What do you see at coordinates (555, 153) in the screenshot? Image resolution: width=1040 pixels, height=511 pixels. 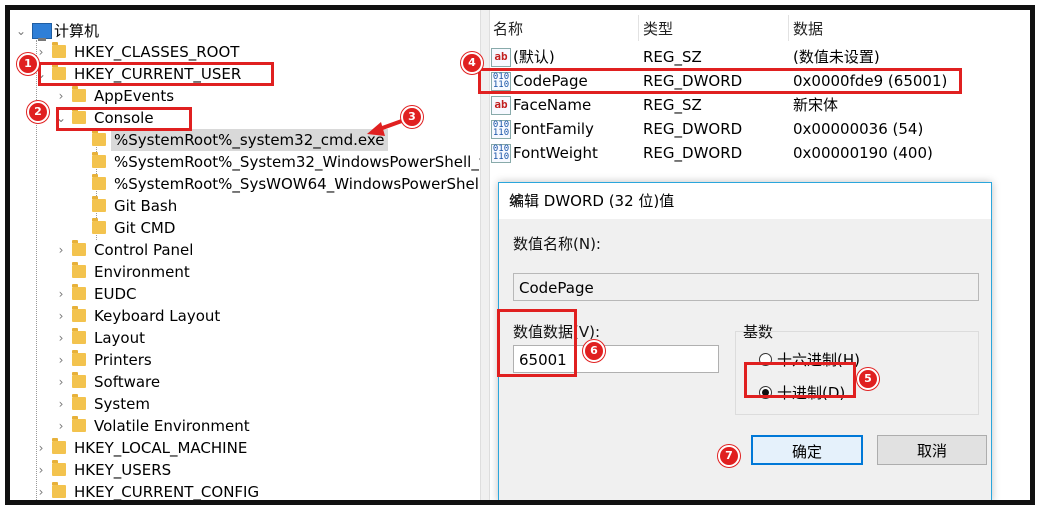 I see `value-name: FontWeight` at bounding box center [555, 153].